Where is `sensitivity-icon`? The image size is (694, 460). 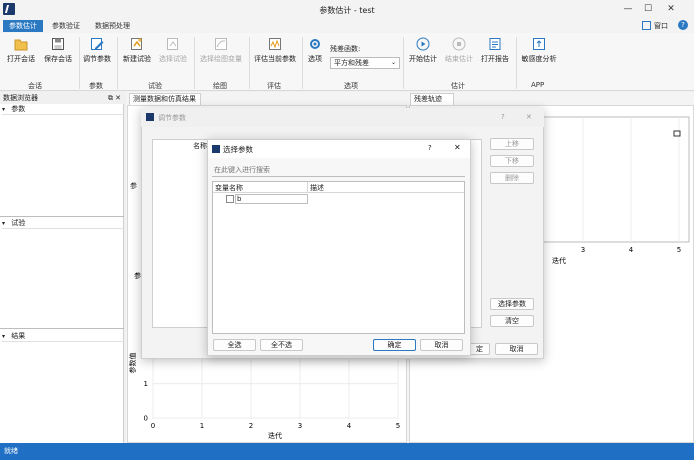 sensitivity-icon is located at coordinates (539, 44).